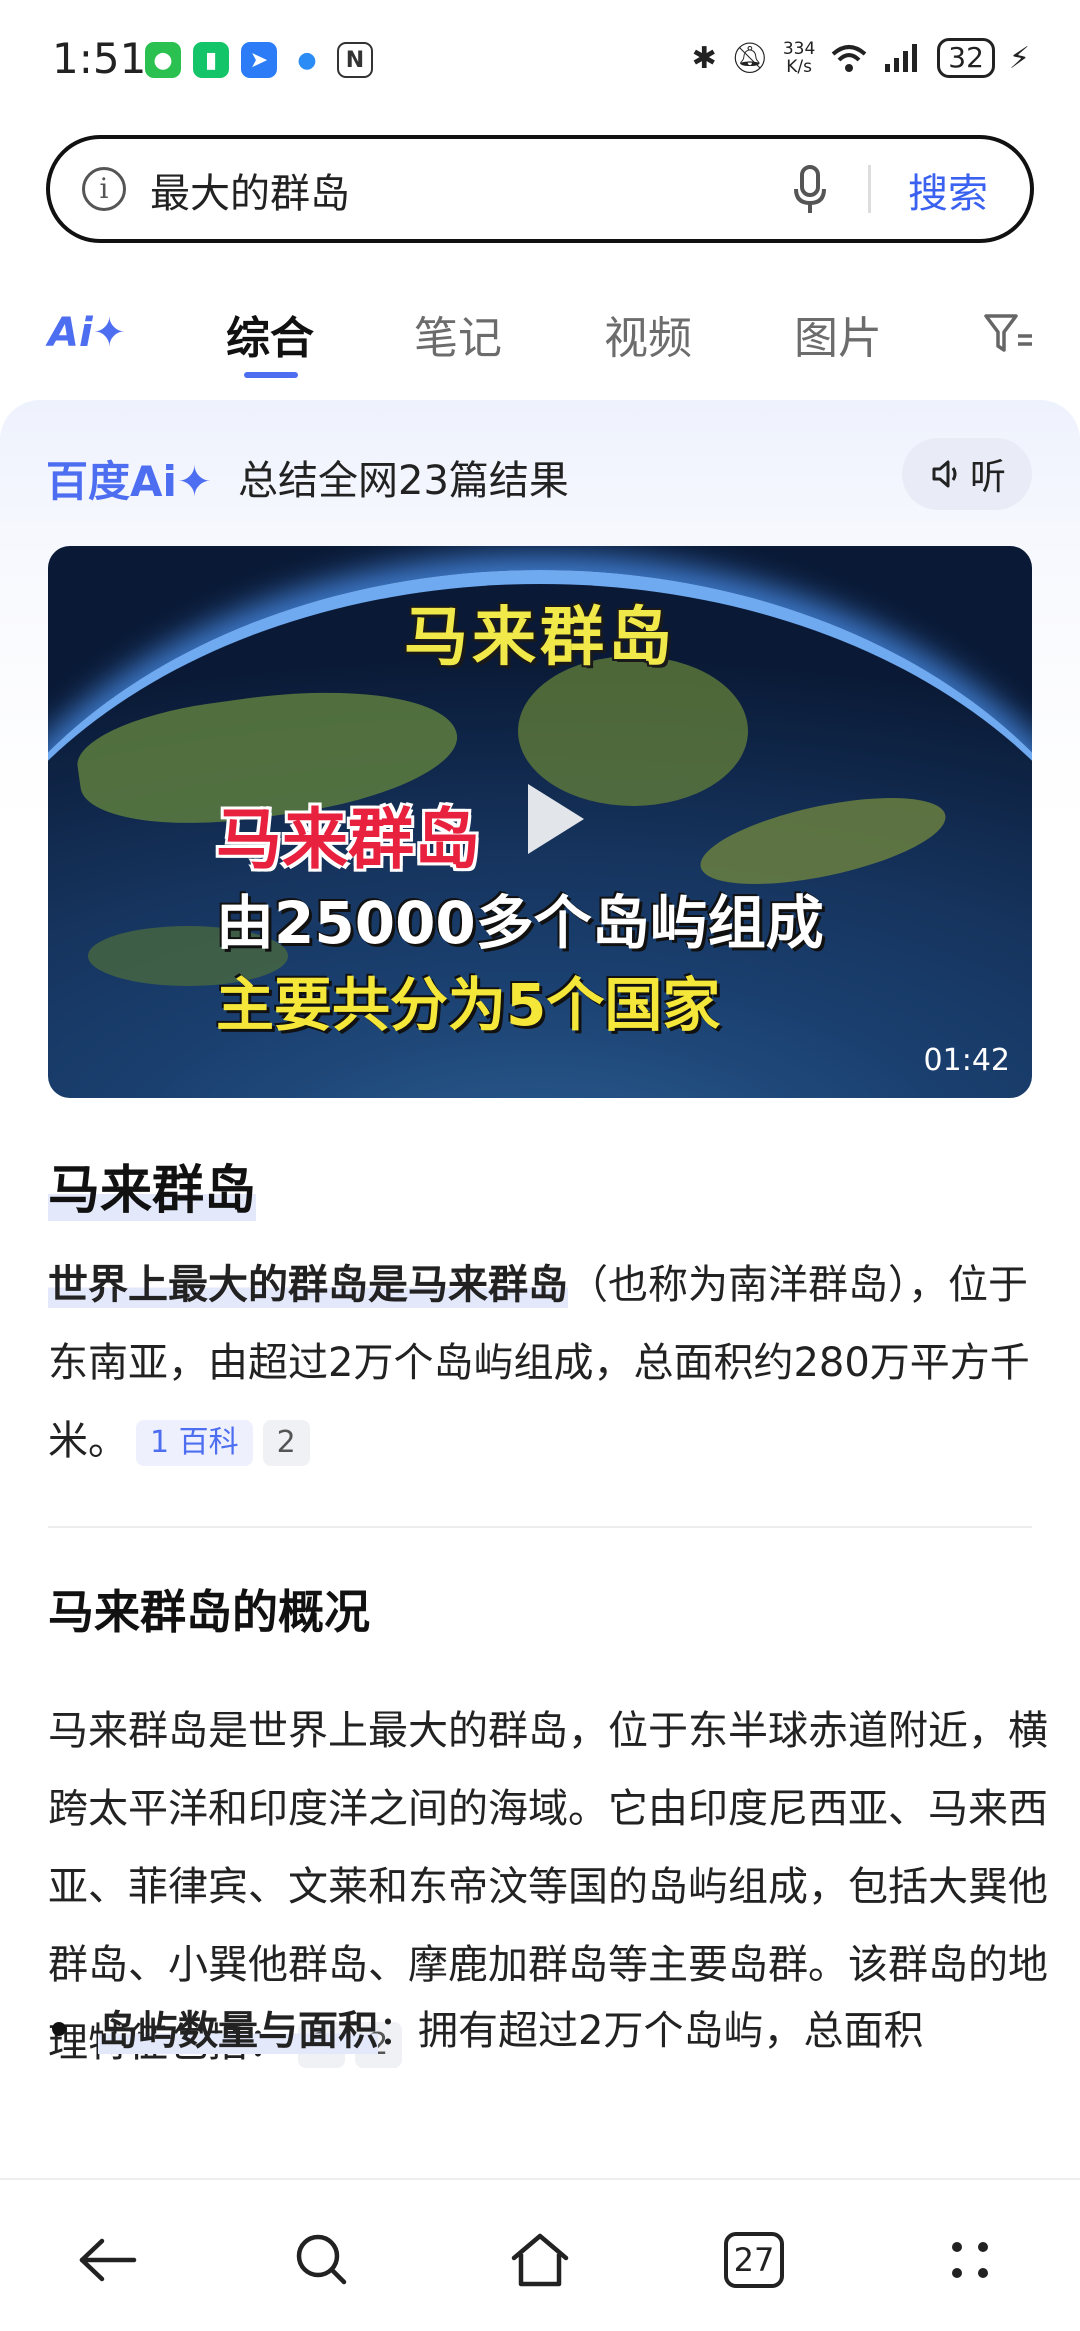 Image resolution: width=1080 pixels, height=2331 pixels. What do you see at coordinates (348, 839) in the screenshot?
I see `video-caption-1: 马来群岛` at bounding box center [348, 839].